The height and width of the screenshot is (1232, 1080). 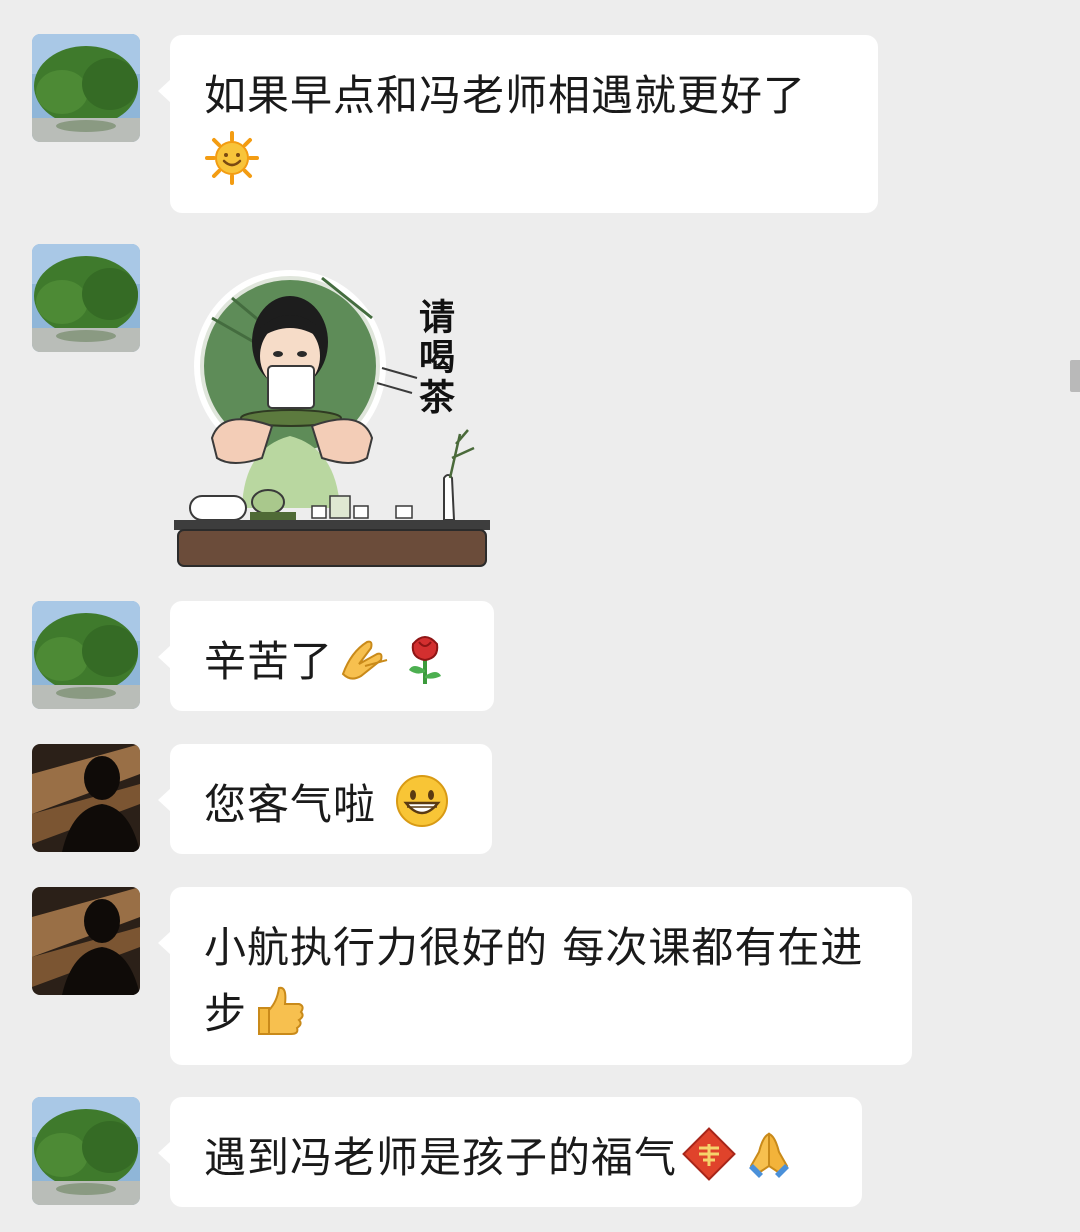 What do you see at coordinates (425, 658) in the screenshot?
I see `rose-emoji-icon` at bounding box center [425, 658].